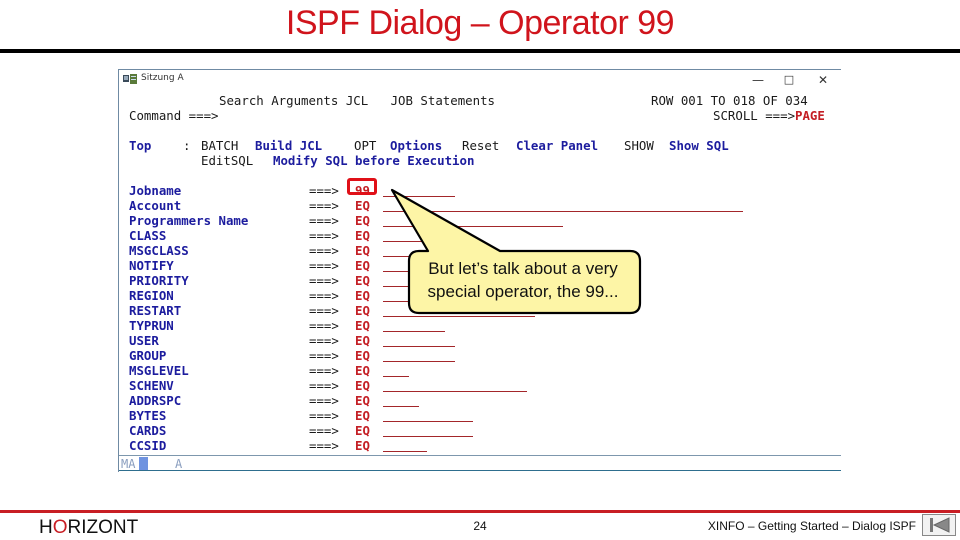 The width and height of the screenshot is (960, 540). I want to click on logo-o: O, so click(60, 527).